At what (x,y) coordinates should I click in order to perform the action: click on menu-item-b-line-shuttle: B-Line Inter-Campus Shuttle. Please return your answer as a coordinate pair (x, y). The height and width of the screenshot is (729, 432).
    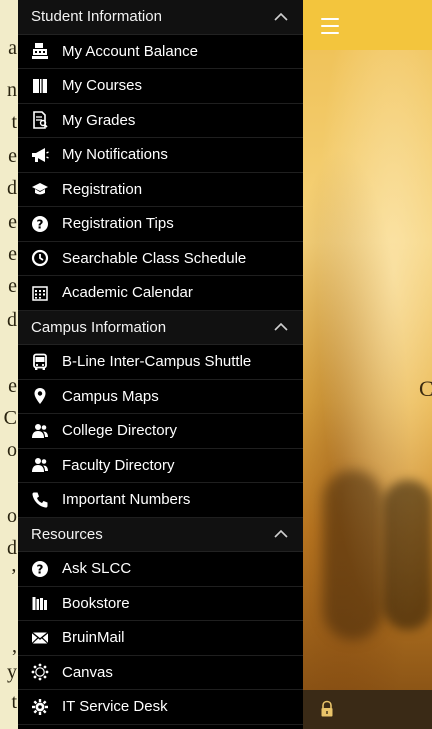
    Looking at the image, I should click on (160, 362).